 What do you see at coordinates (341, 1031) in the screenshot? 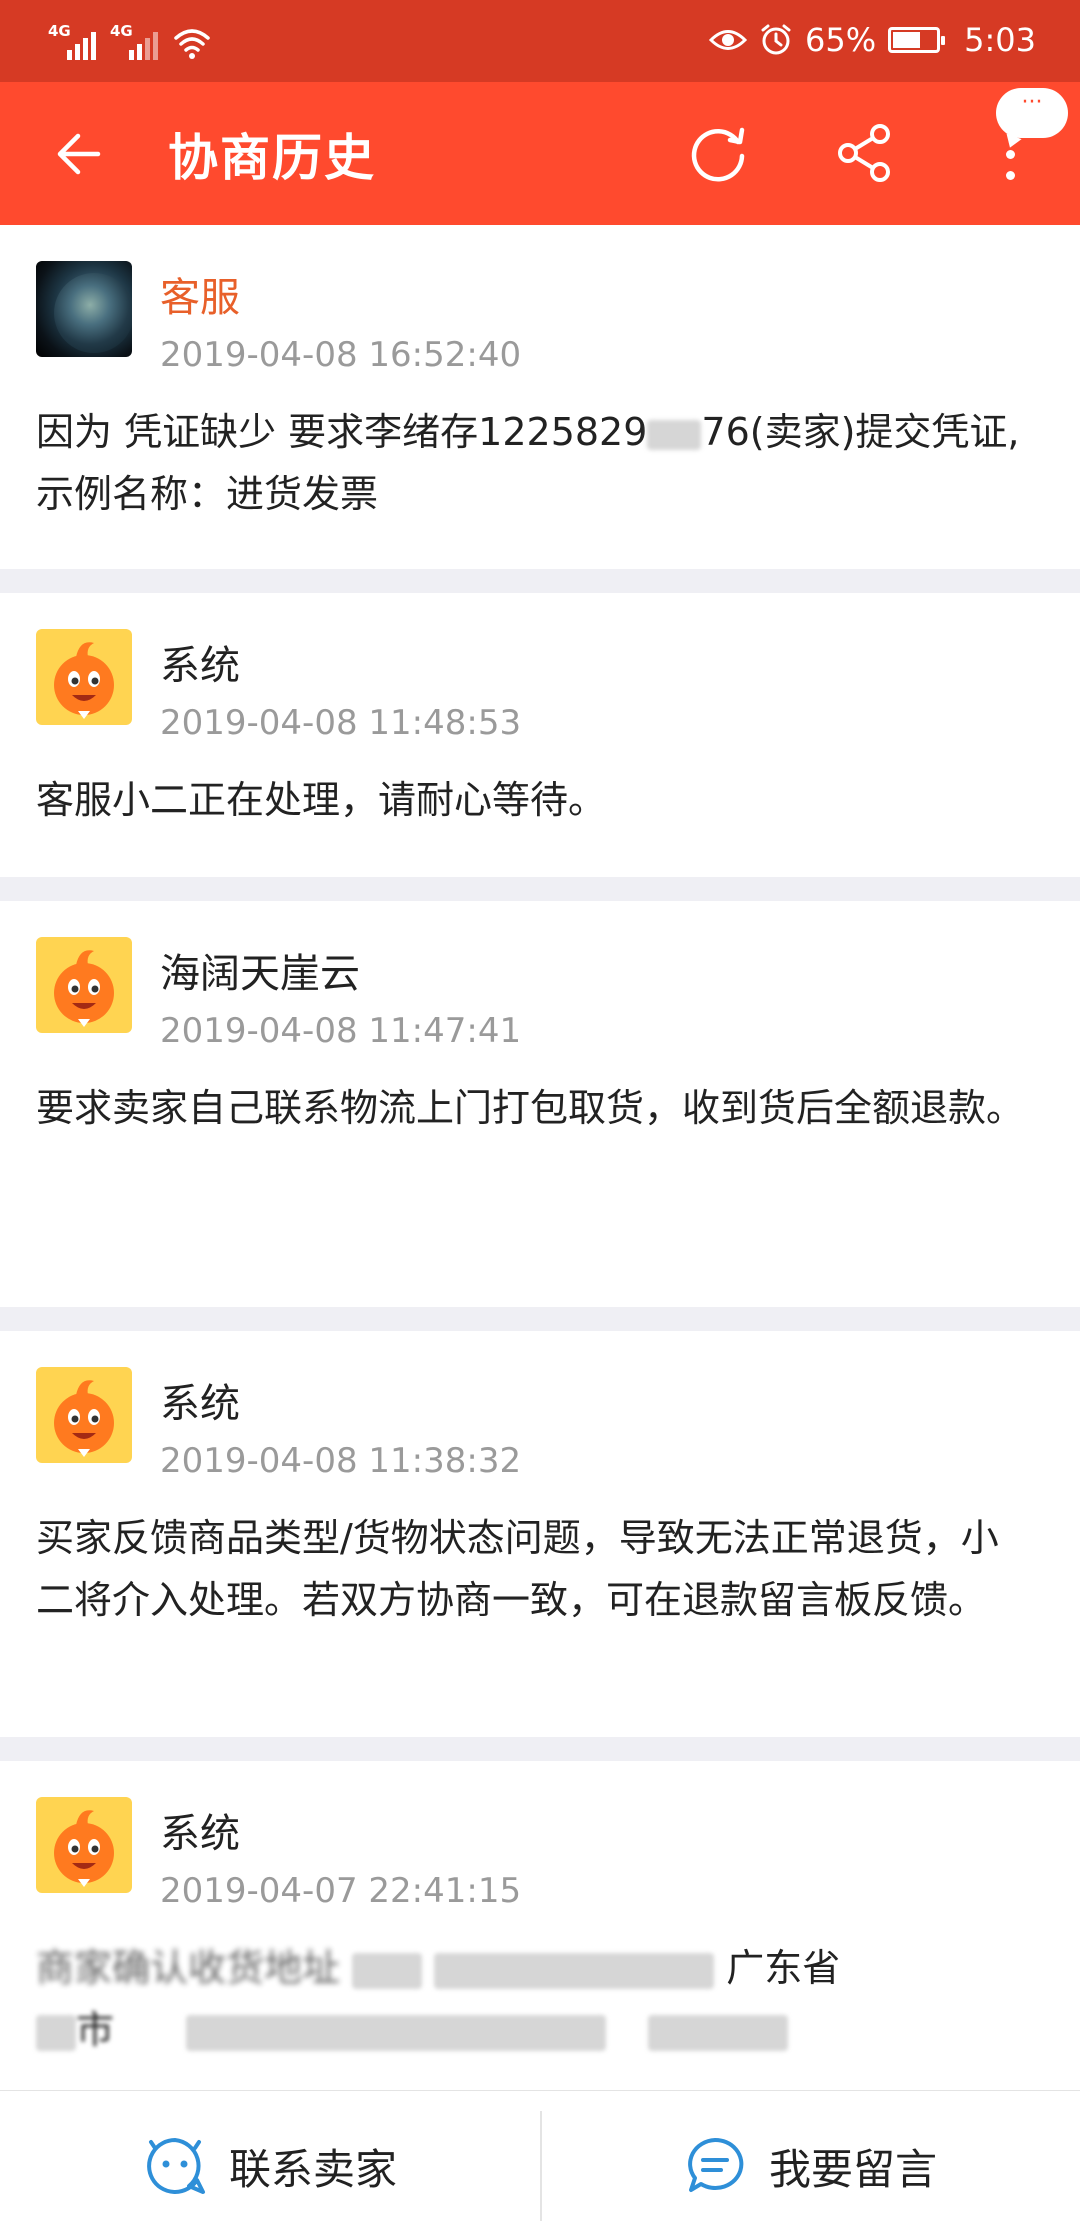
I see `message-time: 2019-04-08 11:47:41` at bounding box center [341, 1031].